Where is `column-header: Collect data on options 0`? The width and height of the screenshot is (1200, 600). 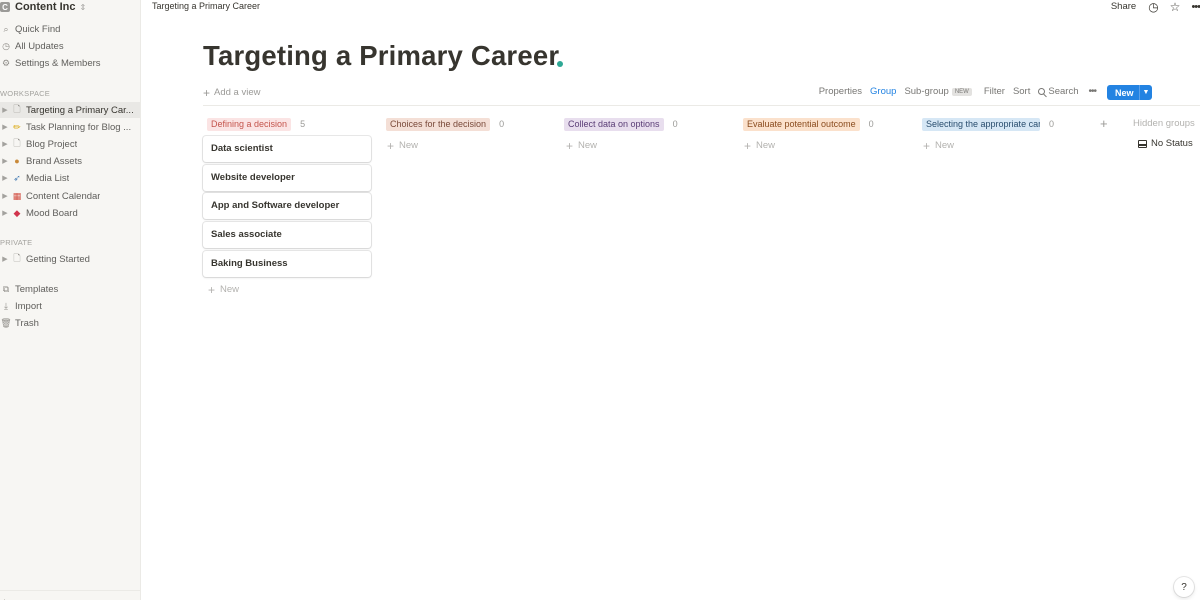
column-header: Collect data on options 0 is located at coordinates (621, 124).